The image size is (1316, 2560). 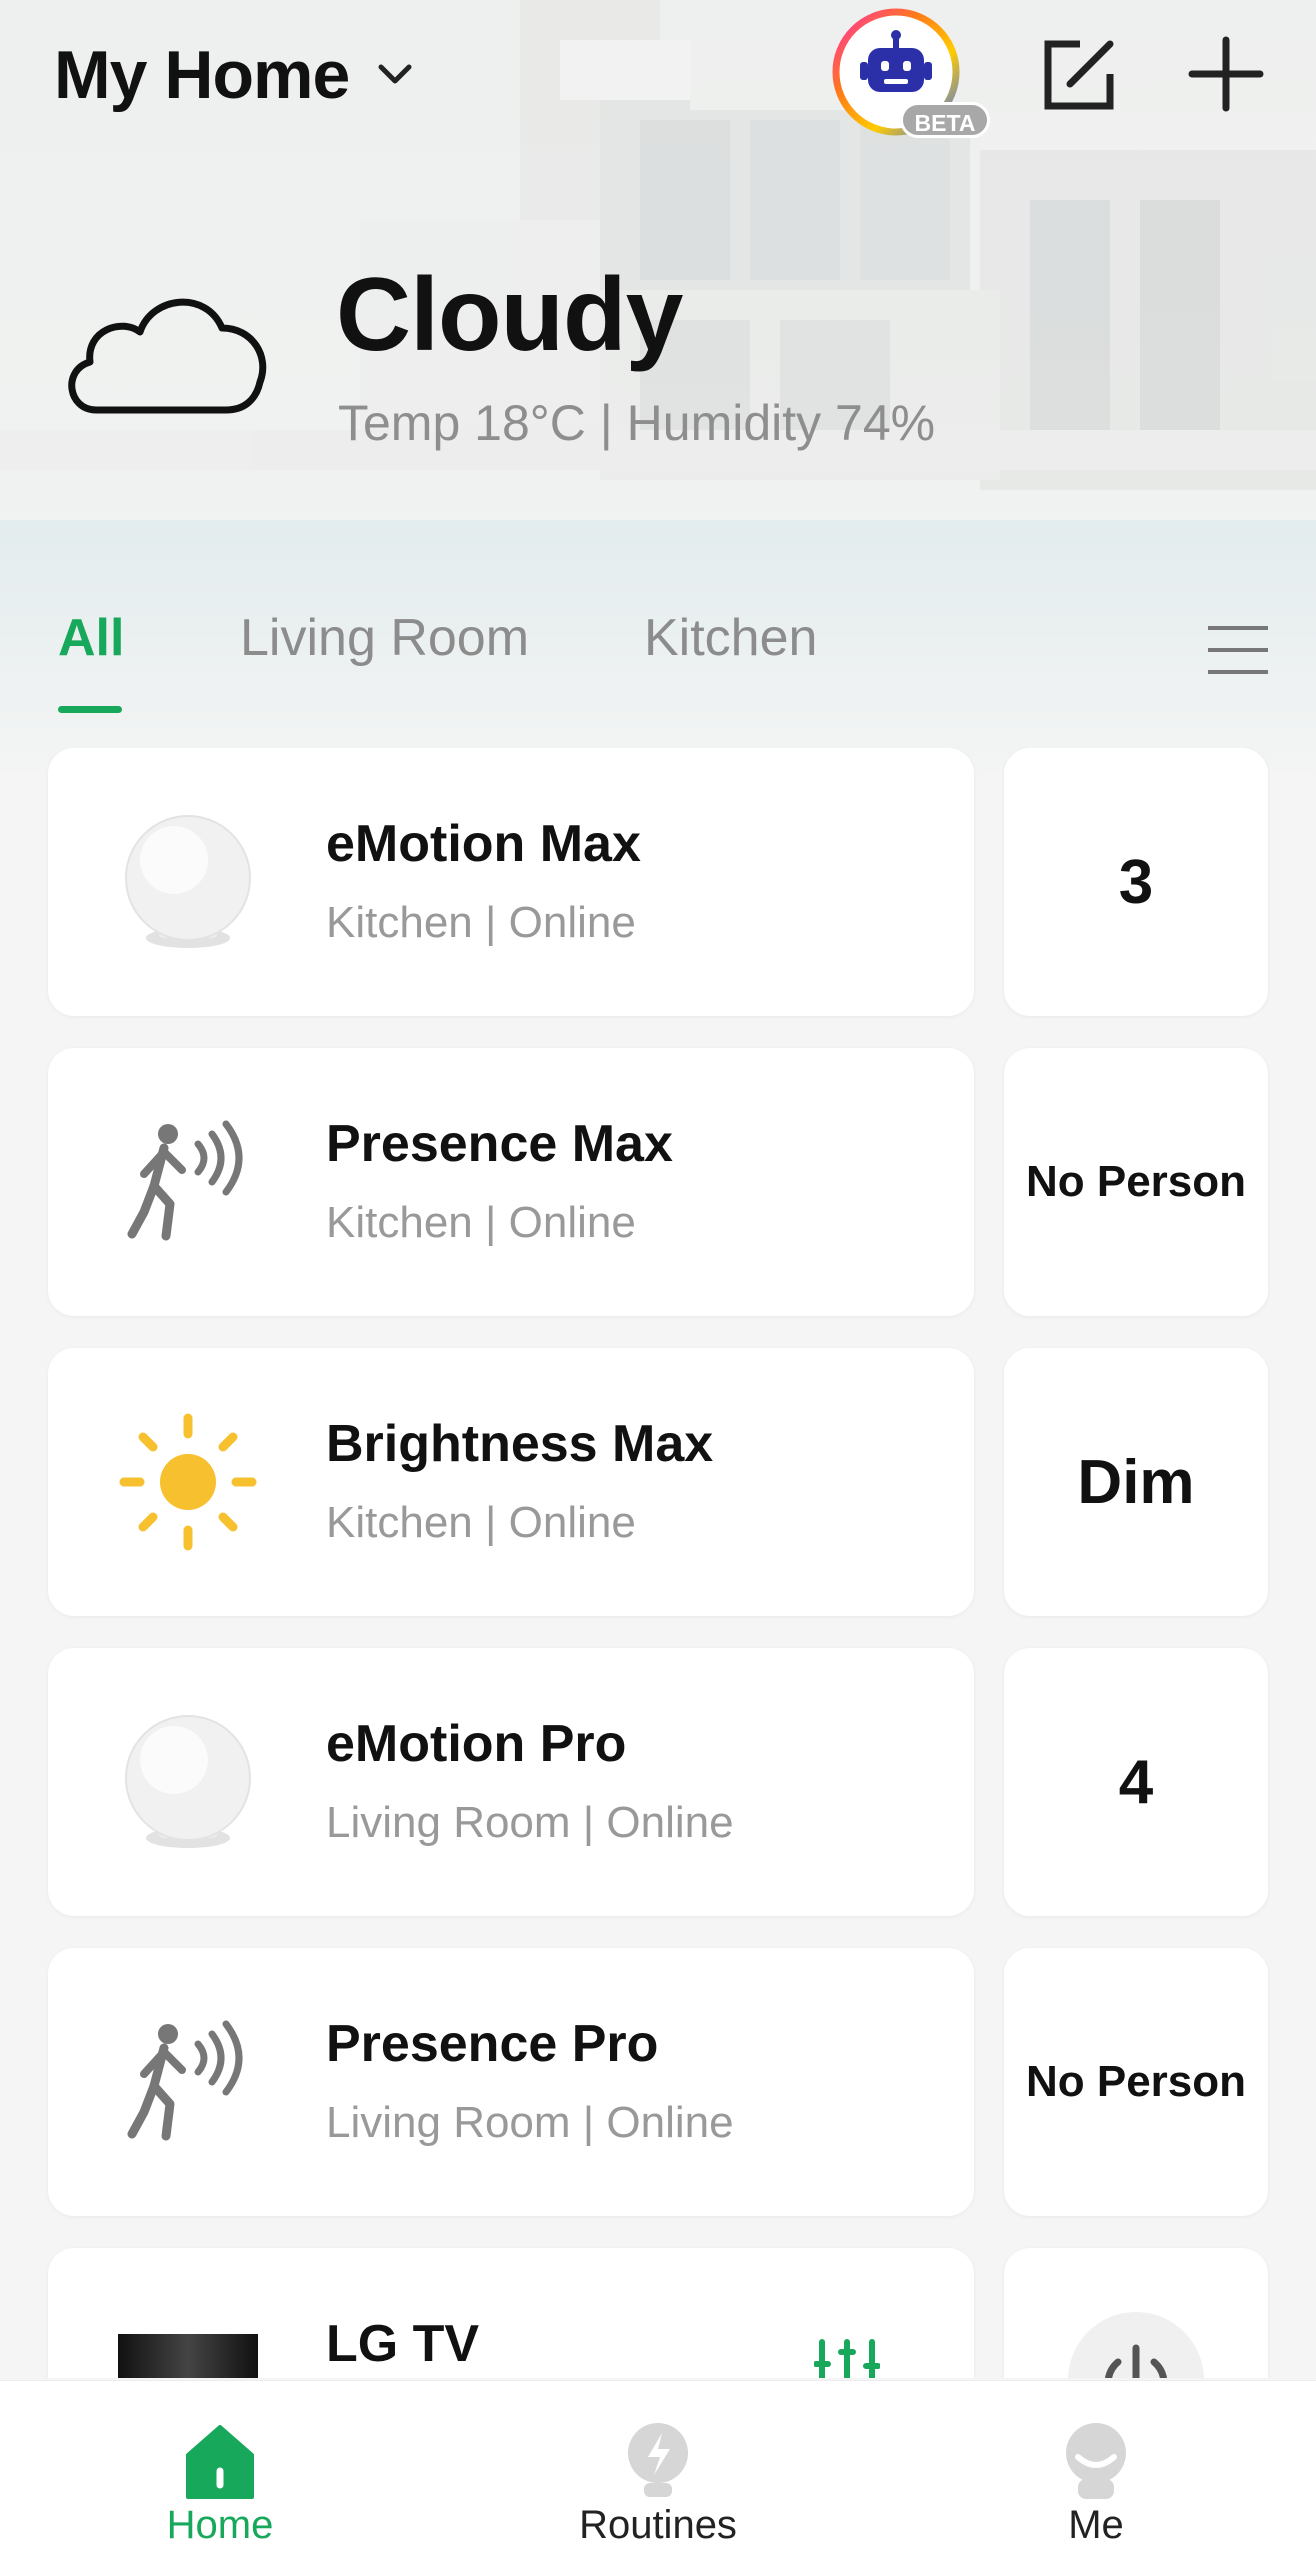 I want to click on bottom-navigation: Home Routines Me, so click(x=658, y=2470).